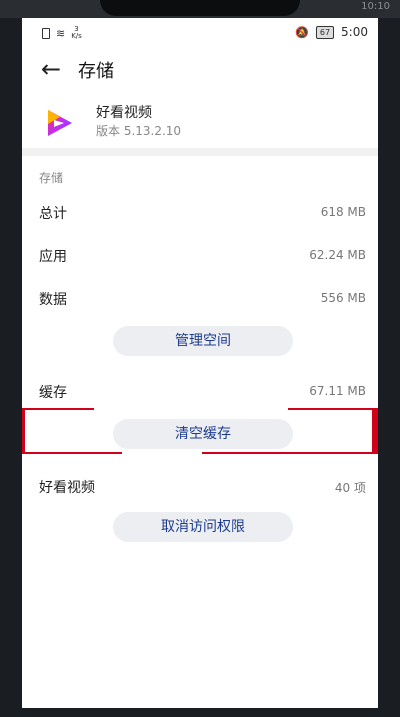 This screenshot has width=400, height=717. Describe the element at coordinates (200, 213) in the screenshot. I see `total-row: 总计 618 MB` at that location.